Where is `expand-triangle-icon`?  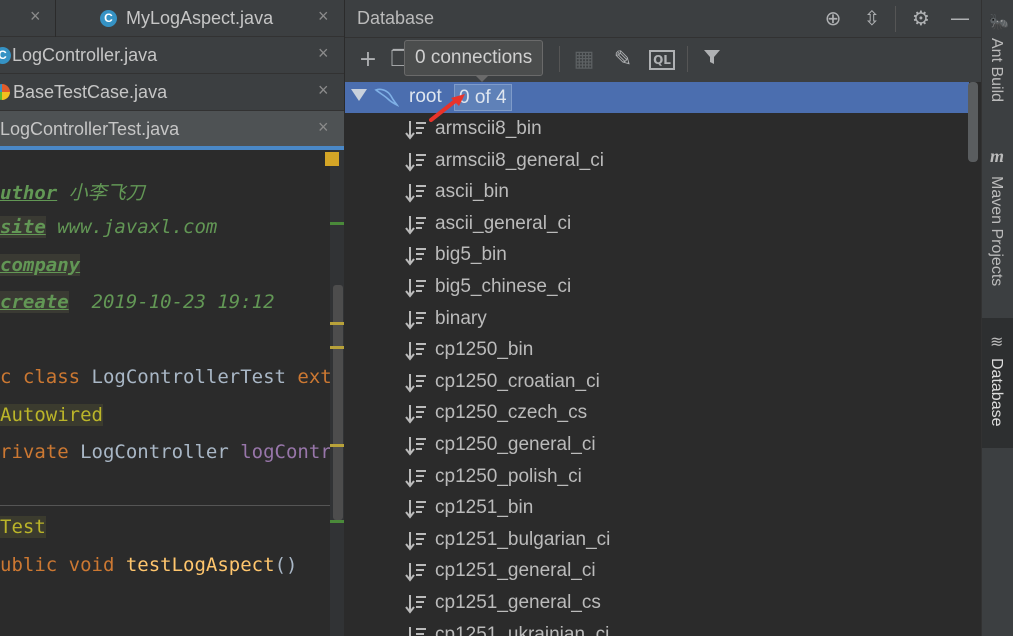
expand-triangle-icon is located at coordinates (359, 95).